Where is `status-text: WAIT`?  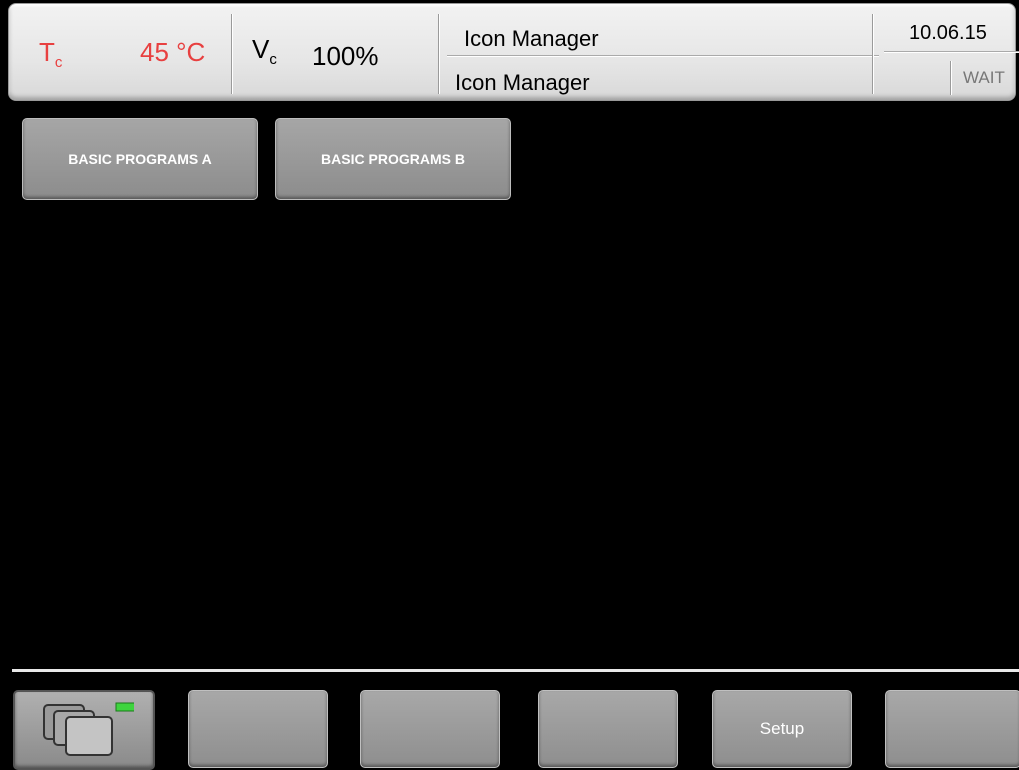 status-text: WAIT is located at coordinates (984, 77).